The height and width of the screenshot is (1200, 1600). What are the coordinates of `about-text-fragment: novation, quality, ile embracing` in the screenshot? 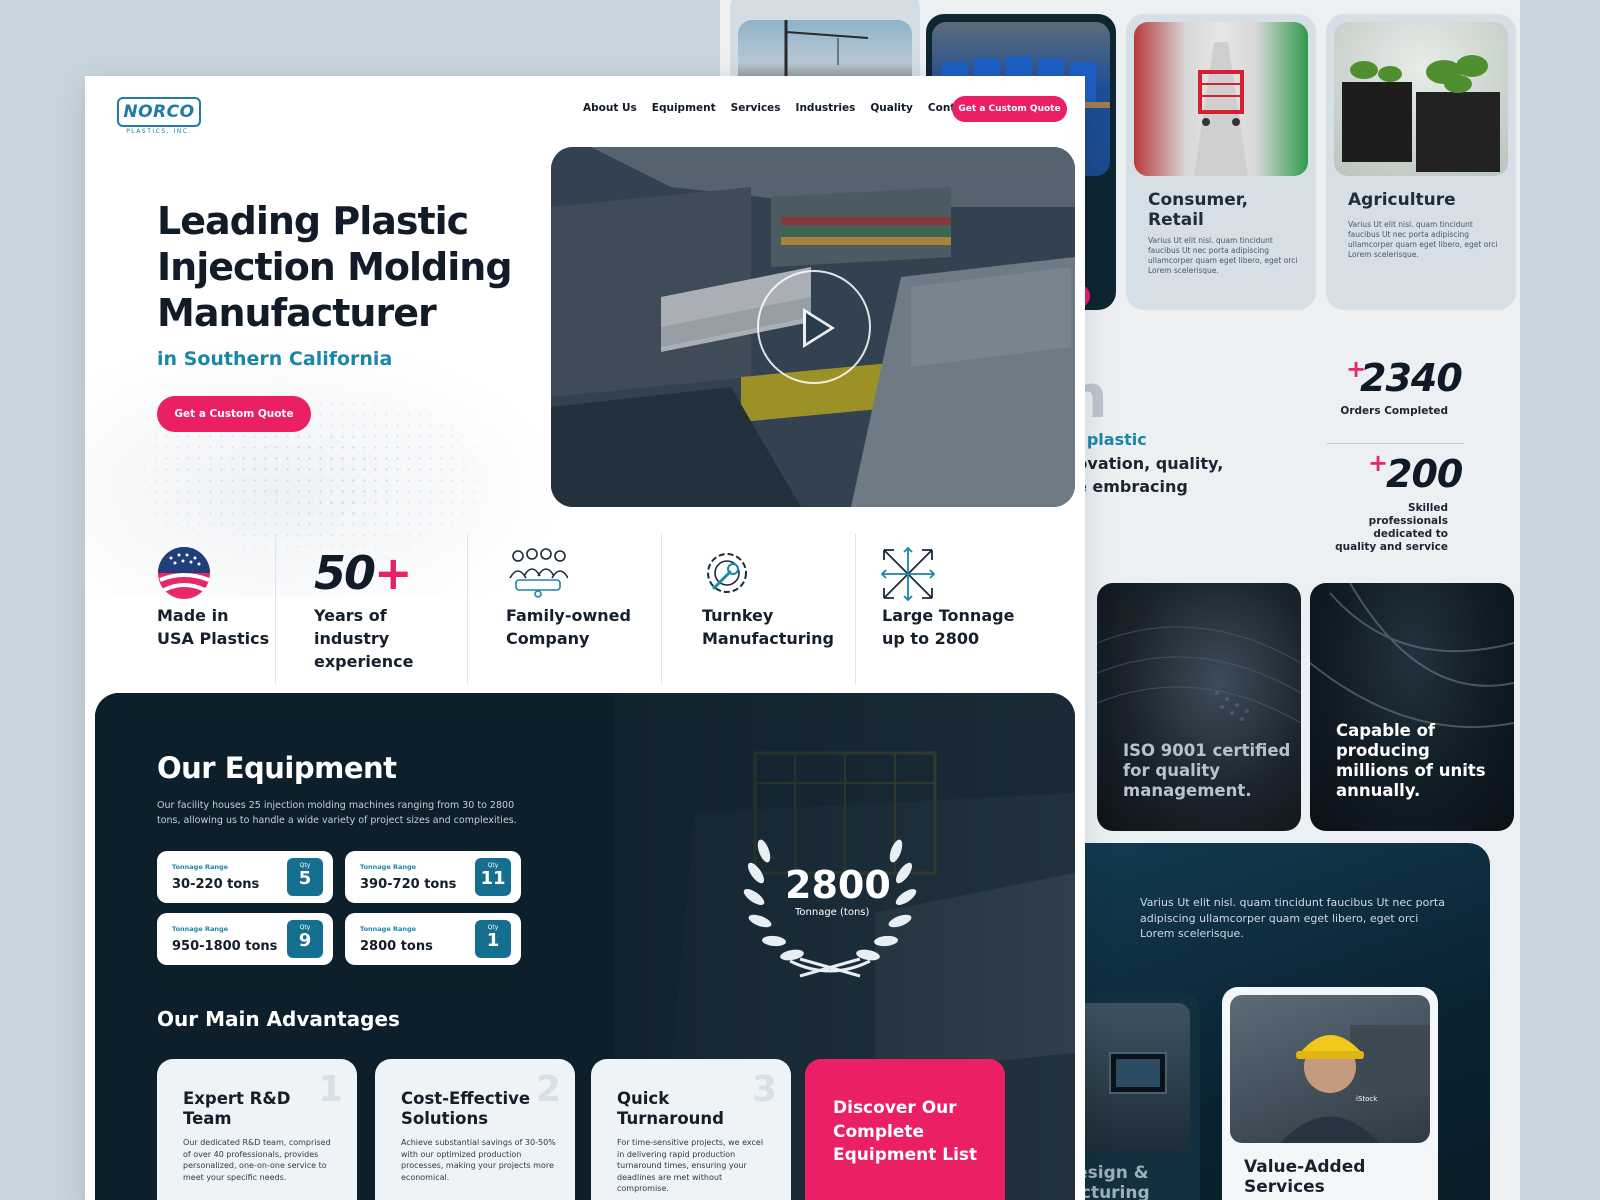 It's located at (1144, 475).